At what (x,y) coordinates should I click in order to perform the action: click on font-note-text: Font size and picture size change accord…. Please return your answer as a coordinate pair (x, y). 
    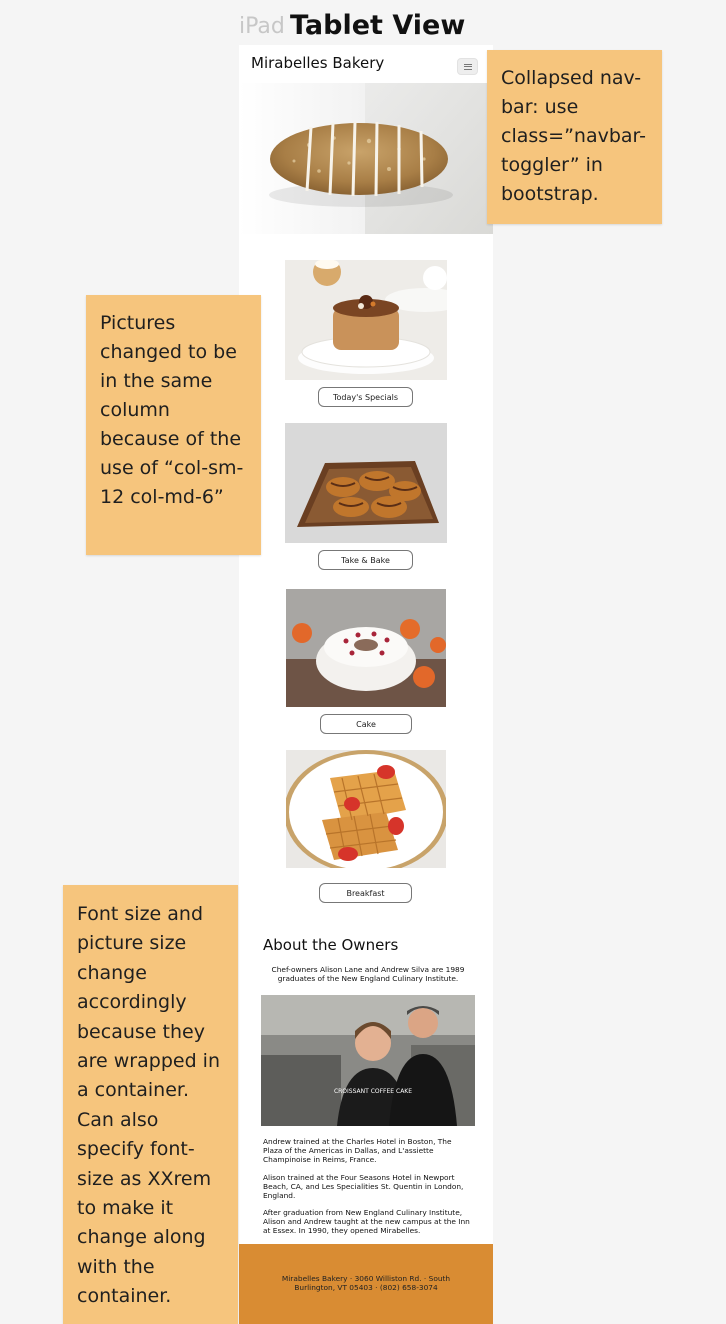
    Looking at the image, I should click on (148, 1105).